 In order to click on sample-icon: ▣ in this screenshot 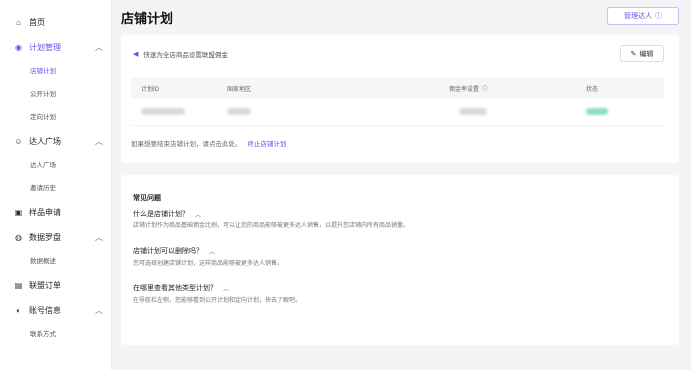, I will do `click(18, 212)`.